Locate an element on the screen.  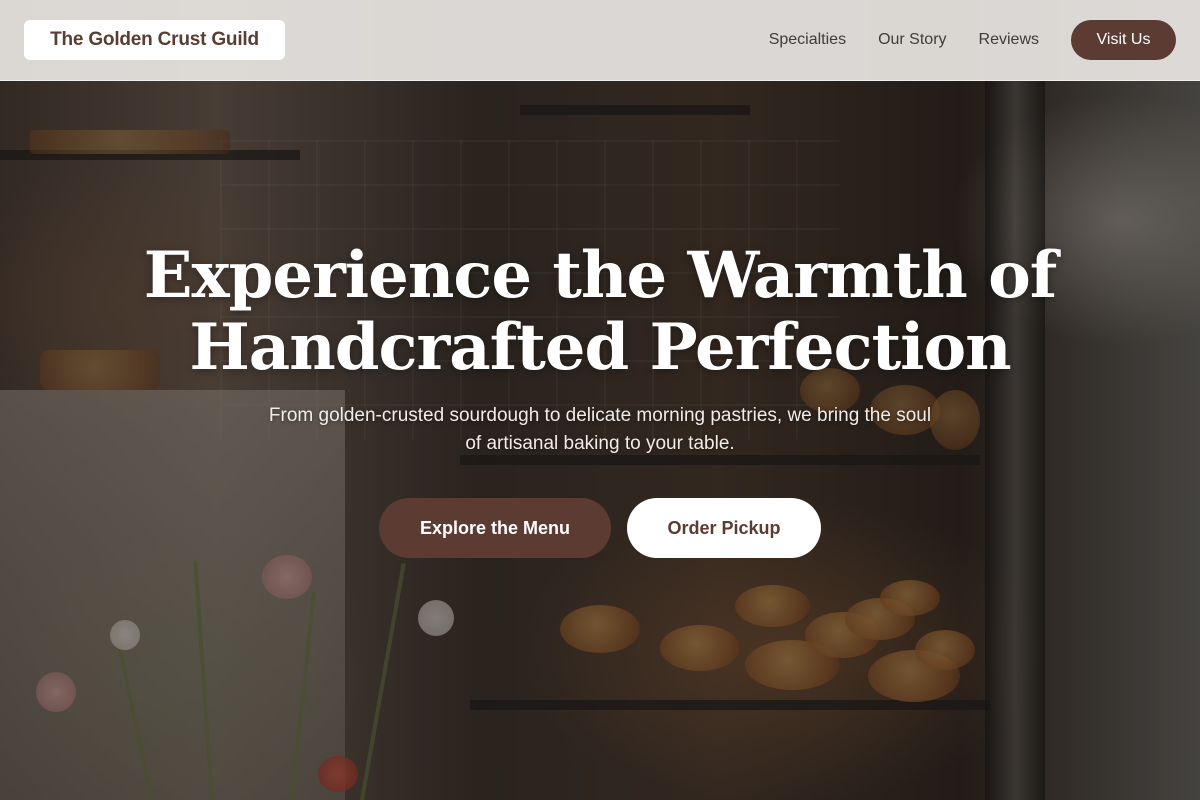
nav-link-specialties: Specialties is located at coordinates (807, 40).